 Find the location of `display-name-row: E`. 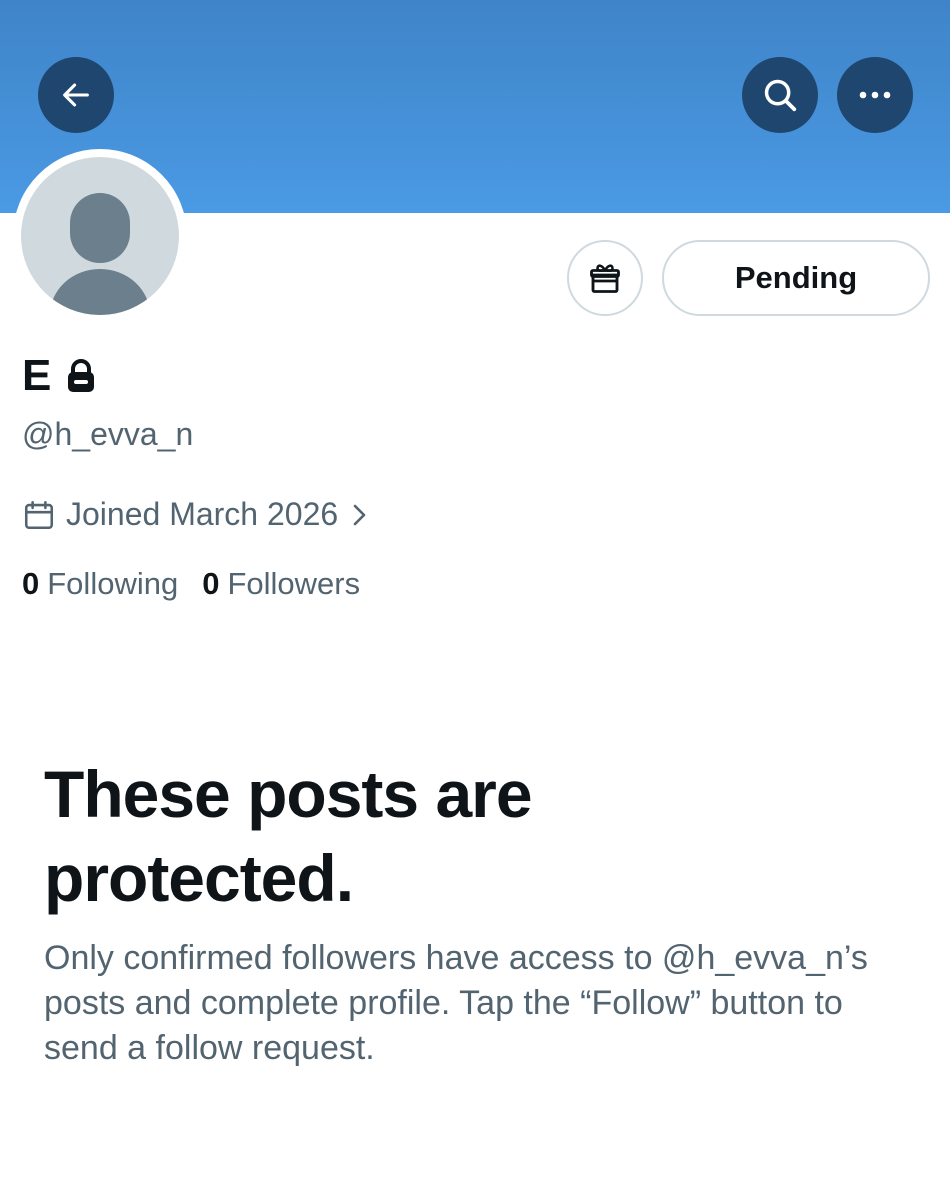

display-name-row: E is located at coordinates (59, 376).